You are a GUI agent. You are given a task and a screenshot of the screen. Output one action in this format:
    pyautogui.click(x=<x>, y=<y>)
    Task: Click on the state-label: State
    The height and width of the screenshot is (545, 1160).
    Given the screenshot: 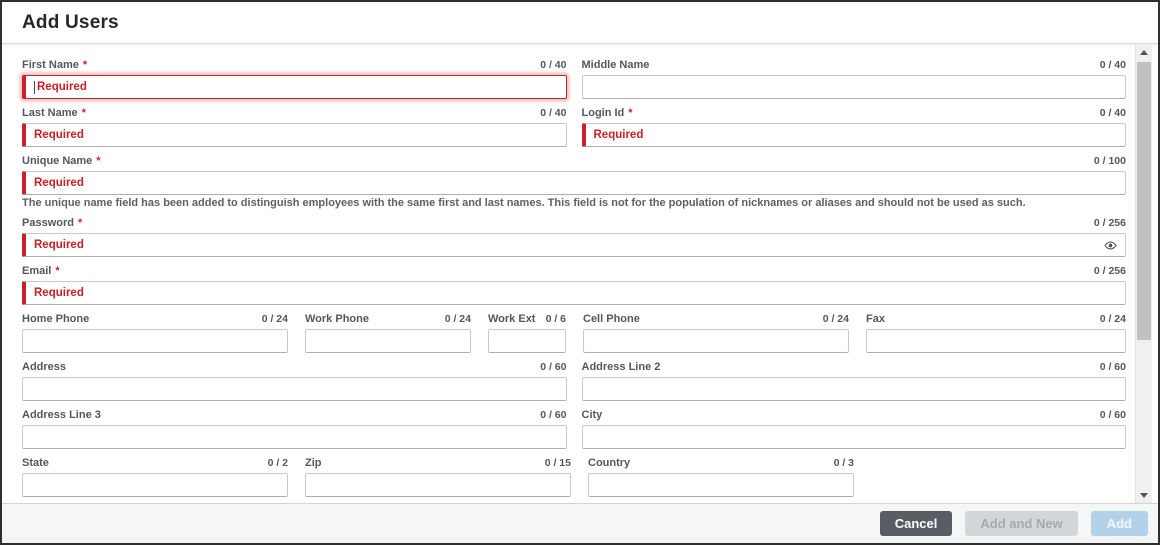 What is the action you would take?
    pyautogui.click(x=35, y=463)
    